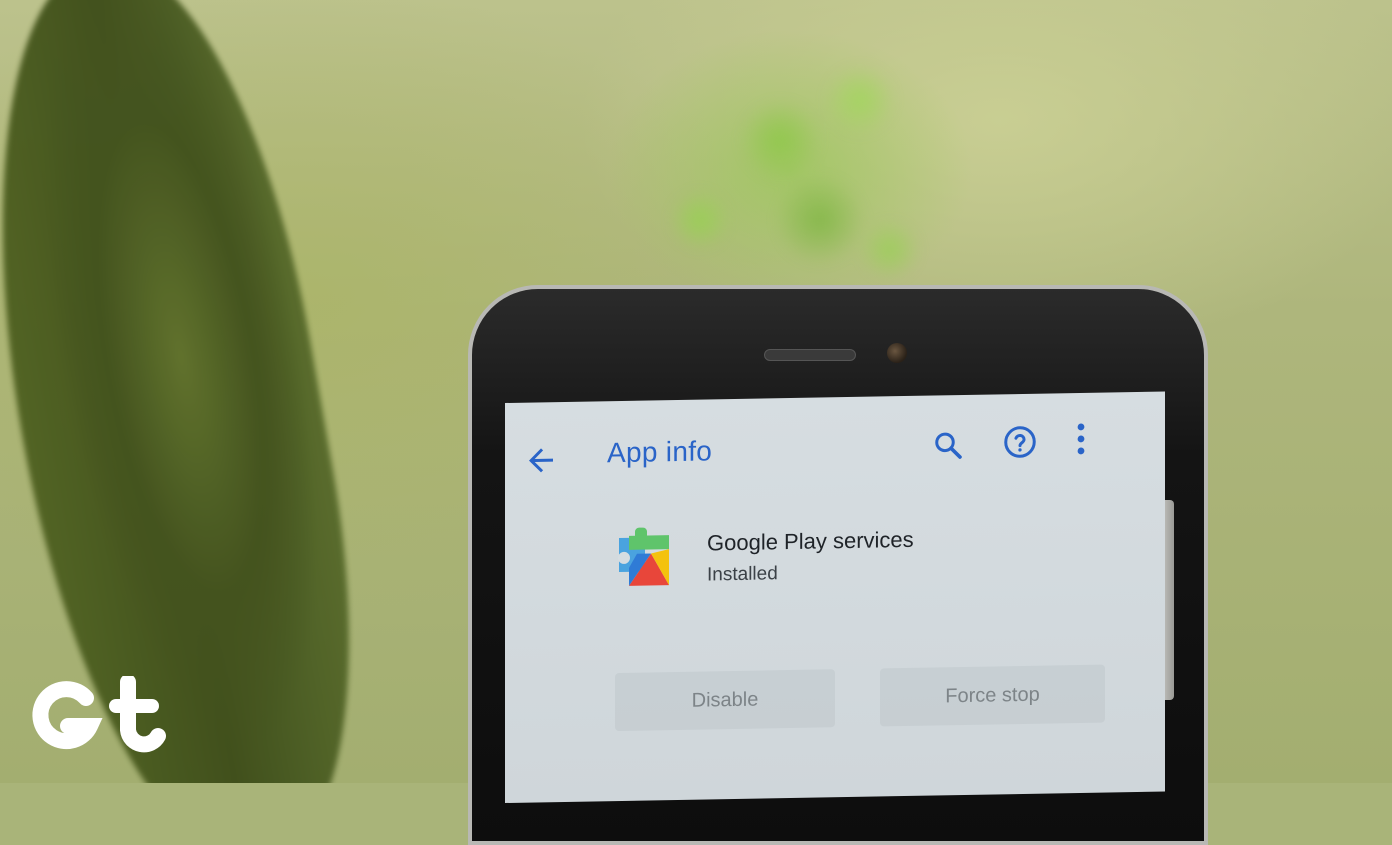  What do you see at coordinates (742, 574) in the screenshot?
I see `app-status: Installed` at bounding box center [742, 574].